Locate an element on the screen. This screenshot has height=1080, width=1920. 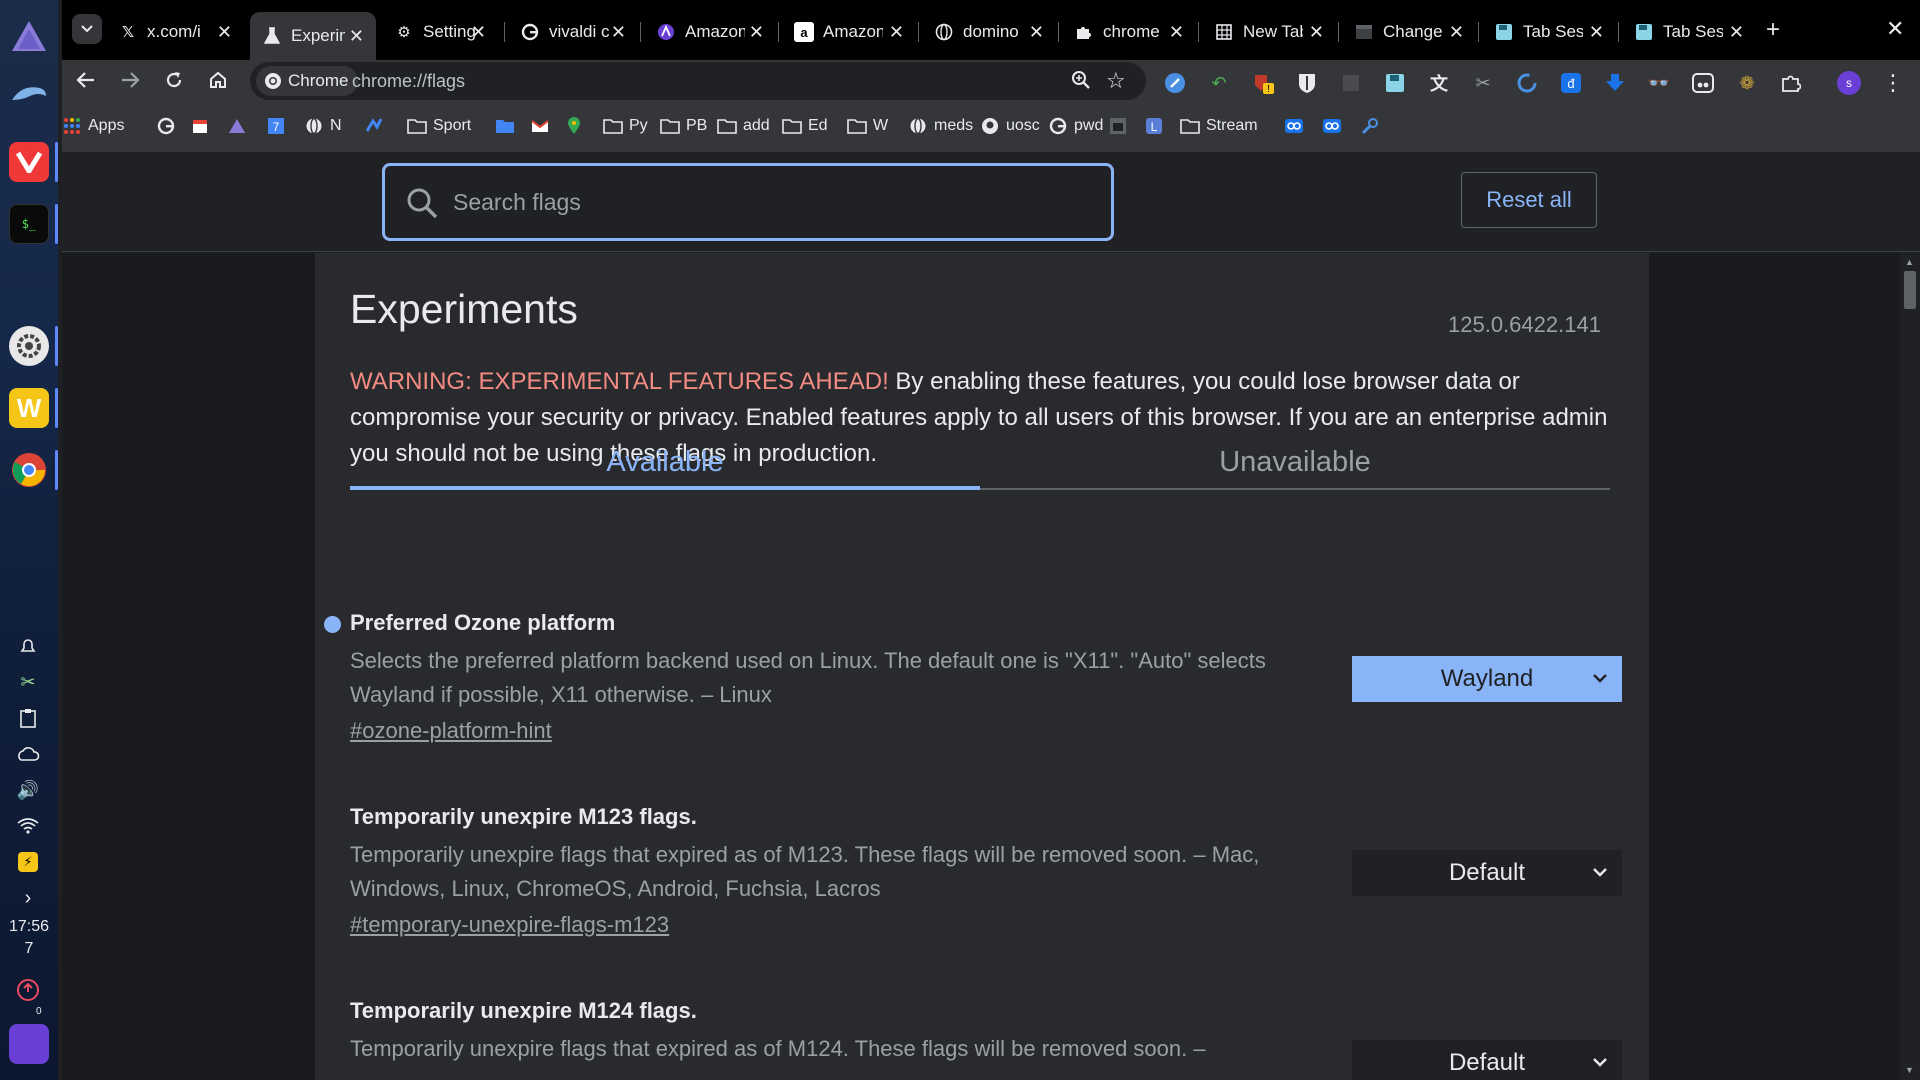
tab-domino: domino ✕ is located at coordinates (989, 32).